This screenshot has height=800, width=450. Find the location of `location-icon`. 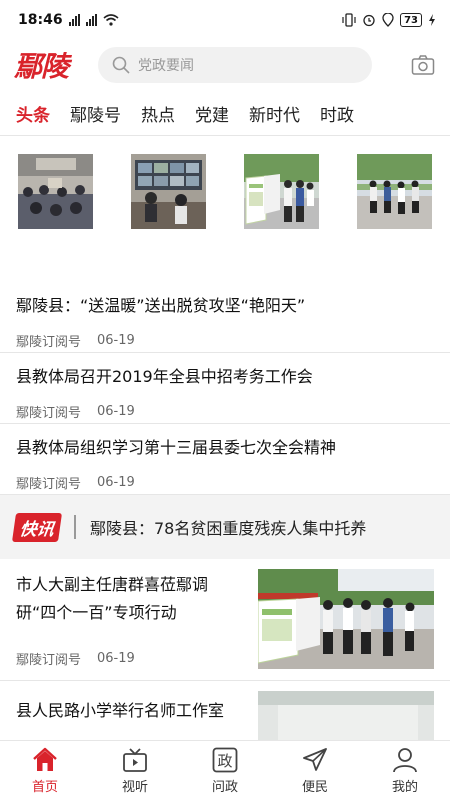

location-icon is located at coordinates (388, 20).